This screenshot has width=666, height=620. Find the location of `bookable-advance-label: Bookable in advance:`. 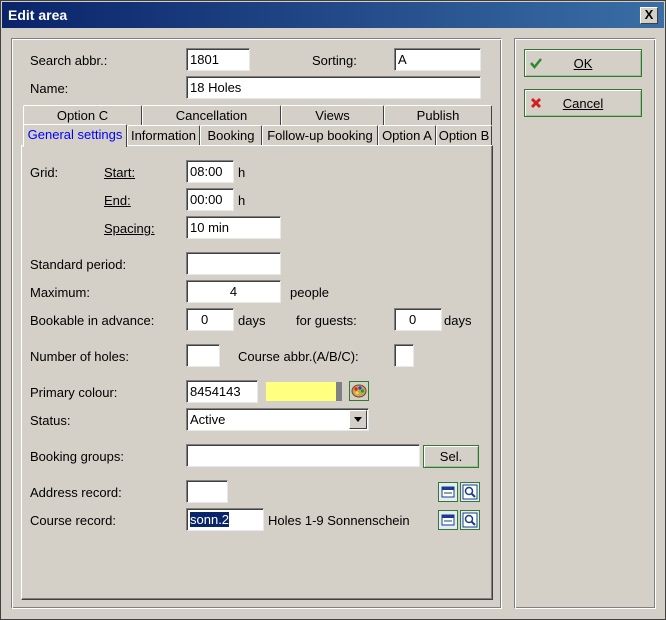

bookable-advance-label: Bookable in advance: is located at coordinates (92, 320).